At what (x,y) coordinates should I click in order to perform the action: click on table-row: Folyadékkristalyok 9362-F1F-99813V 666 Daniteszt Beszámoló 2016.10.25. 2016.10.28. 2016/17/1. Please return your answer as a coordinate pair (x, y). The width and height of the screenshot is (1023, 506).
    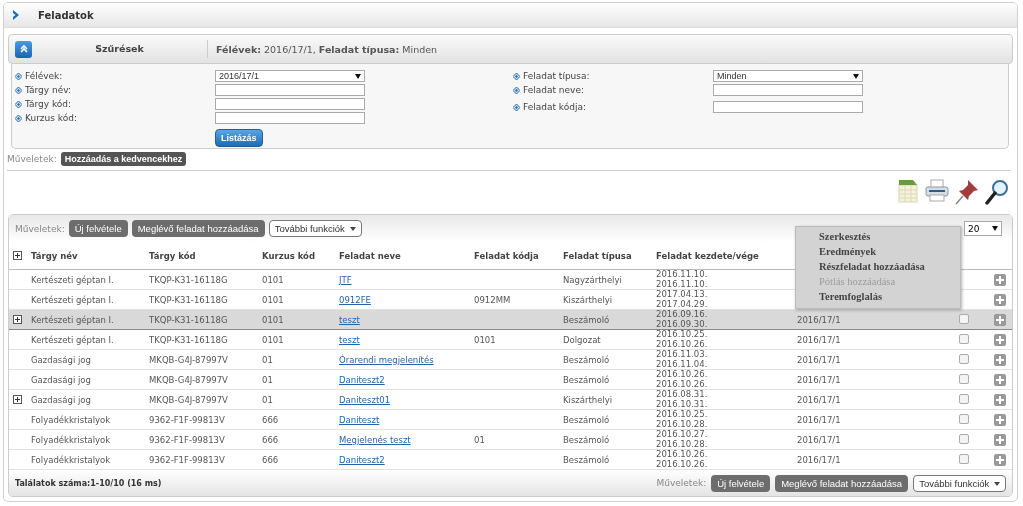
    Looking at the image, I should click on (510, 419).